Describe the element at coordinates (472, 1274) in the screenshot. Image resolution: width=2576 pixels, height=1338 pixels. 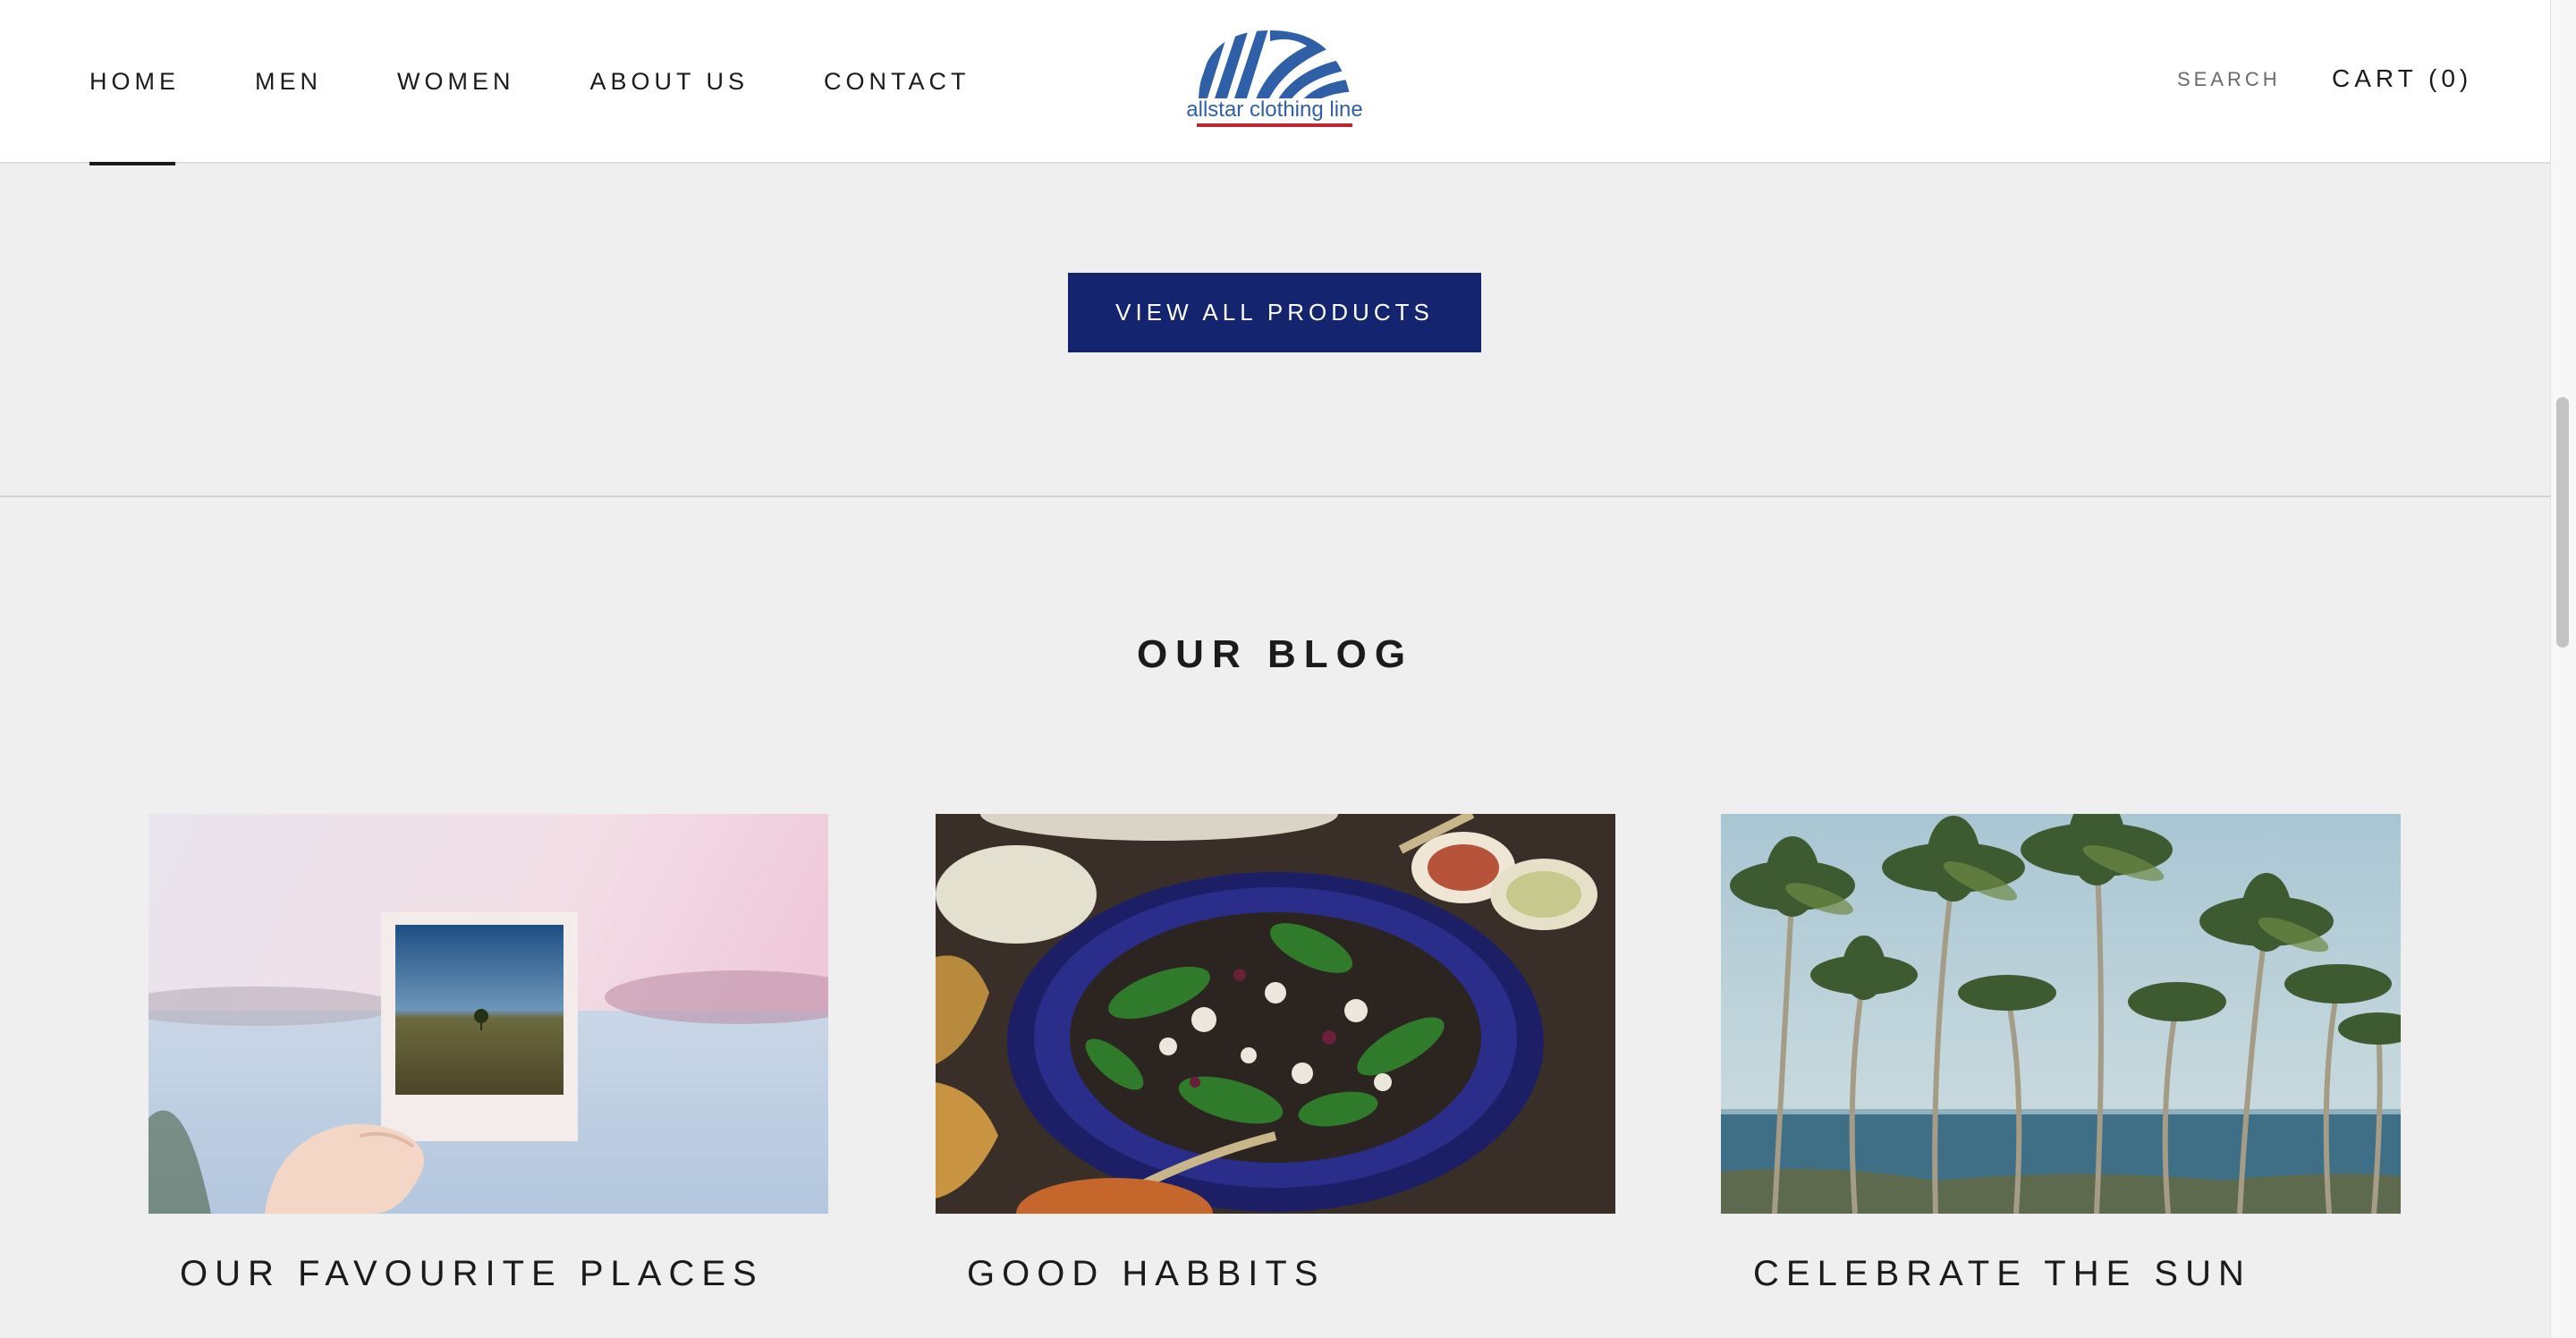
I see `blog-post-title: OUR FAVOURITE PLACES` at that location.